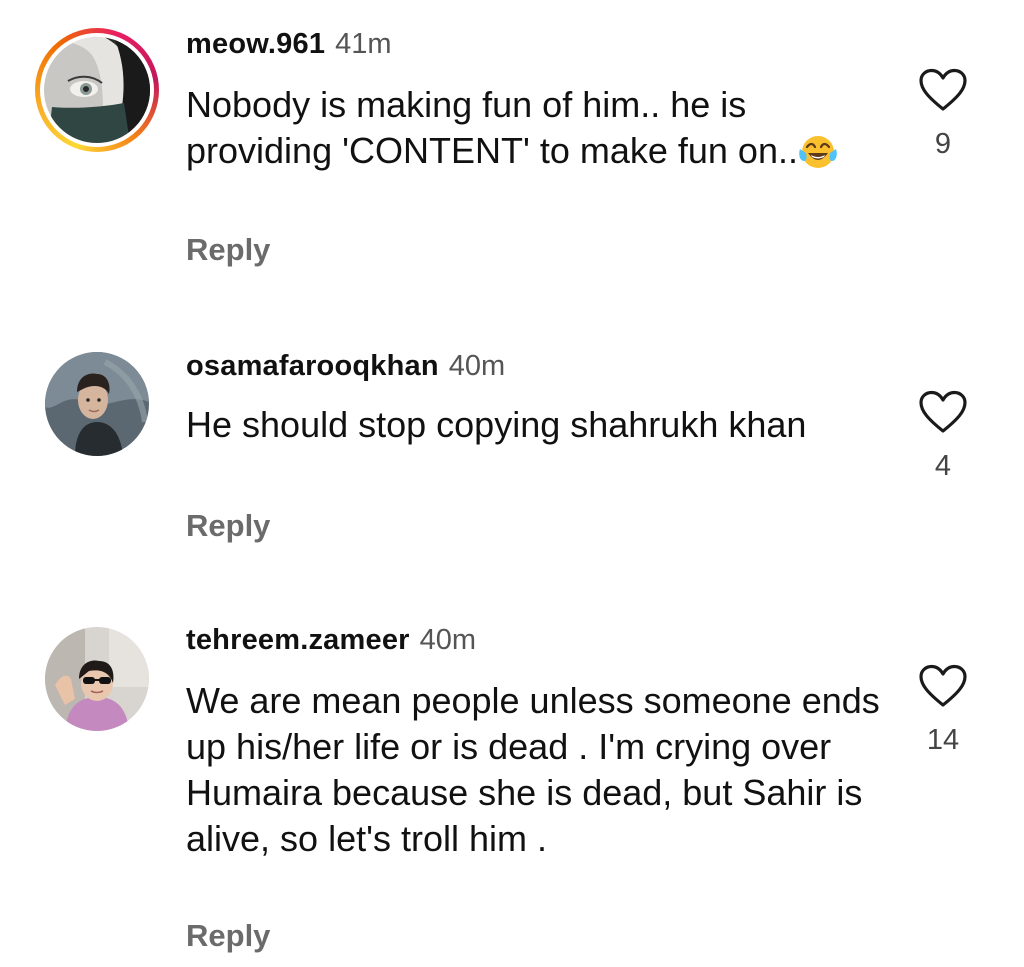 The image size is (1024, 967). I want to click on like-count: 4, so click(943, 466).